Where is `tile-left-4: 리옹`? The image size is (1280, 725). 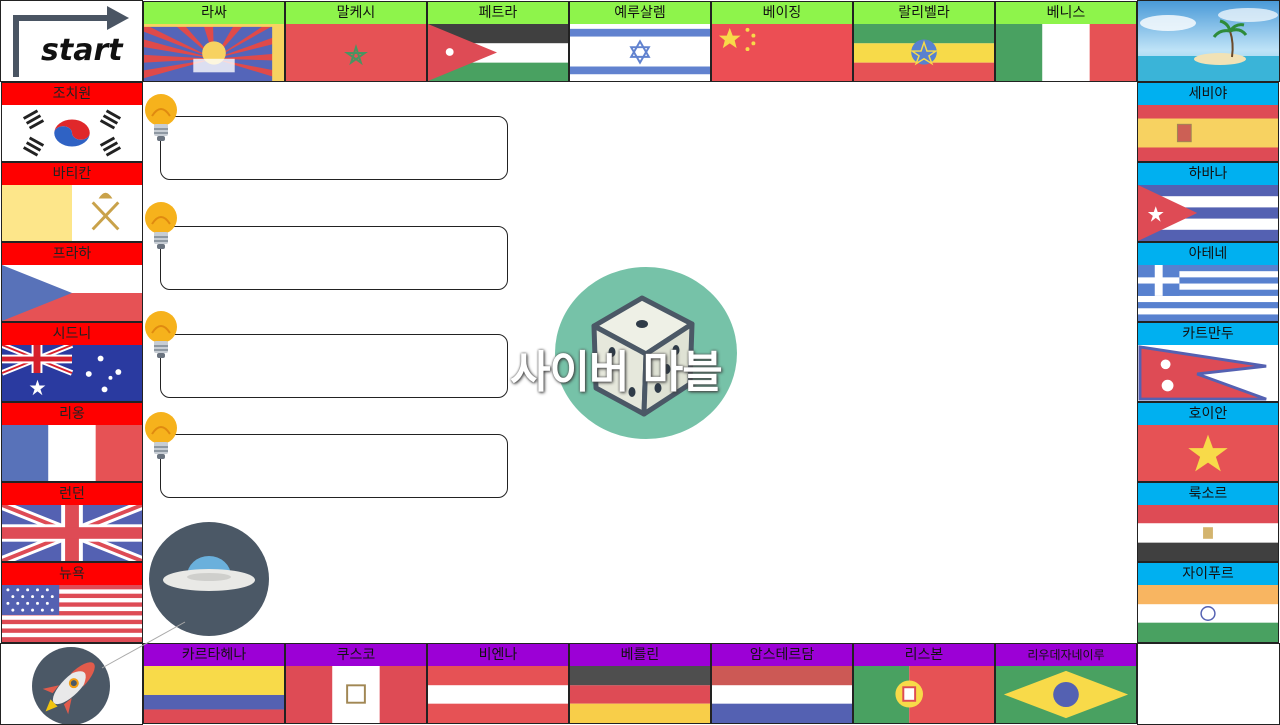 tile-left-4: 리옹 is located at coordinates (72, 442).